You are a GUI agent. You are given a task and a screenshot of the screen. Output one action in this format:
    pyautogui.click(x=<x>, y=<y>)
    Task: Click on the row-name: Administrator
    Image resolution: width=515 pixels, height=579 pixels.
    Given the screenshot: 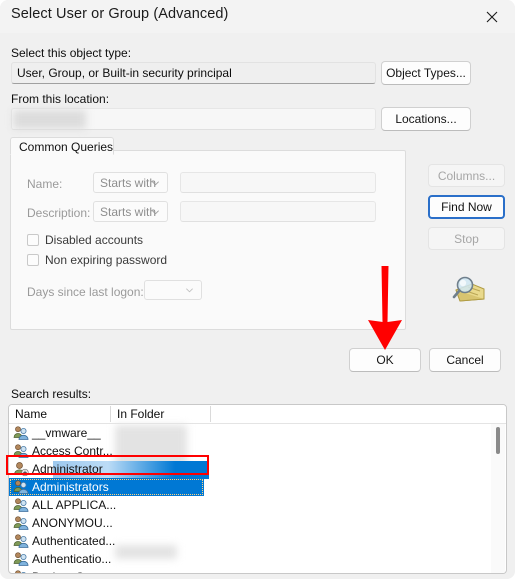 What is the action you would take?
    pyautogui.click(x=67, y=469)
    